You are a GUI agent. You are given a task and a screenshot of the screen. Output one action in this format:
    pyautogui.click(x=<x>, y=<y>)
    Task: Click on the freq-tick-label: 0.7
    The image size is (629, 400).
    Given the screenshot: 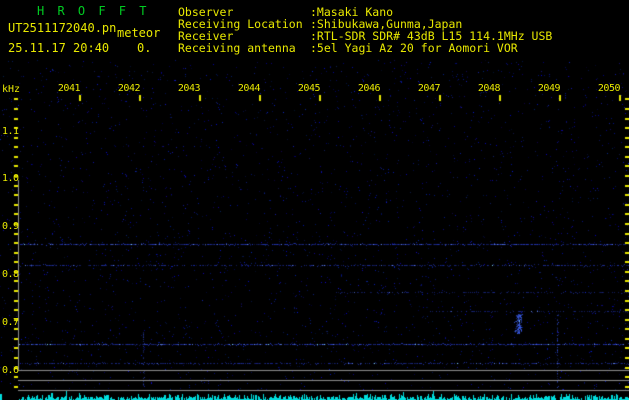 What is the action you would take?
    pyautogui.click(x=10, y=323)
    